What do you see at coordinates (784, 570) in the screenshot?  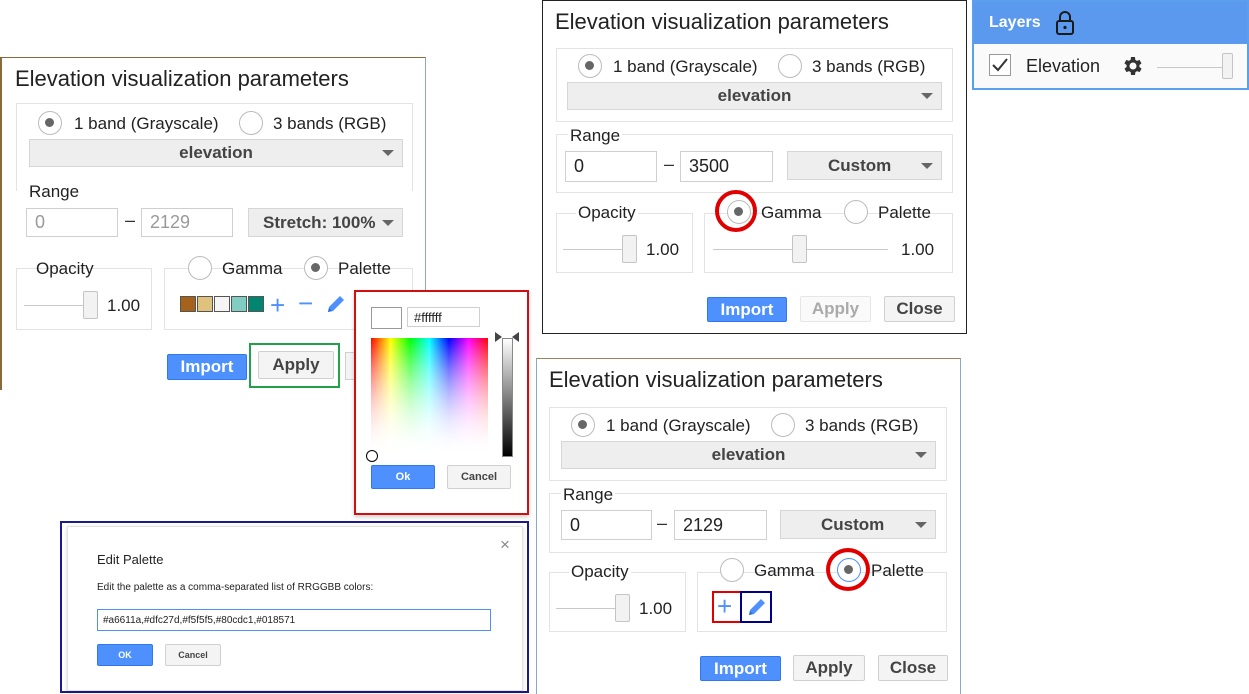 I see `panel-c-label-gamma: Gamma` at bounding box center [784, 570].